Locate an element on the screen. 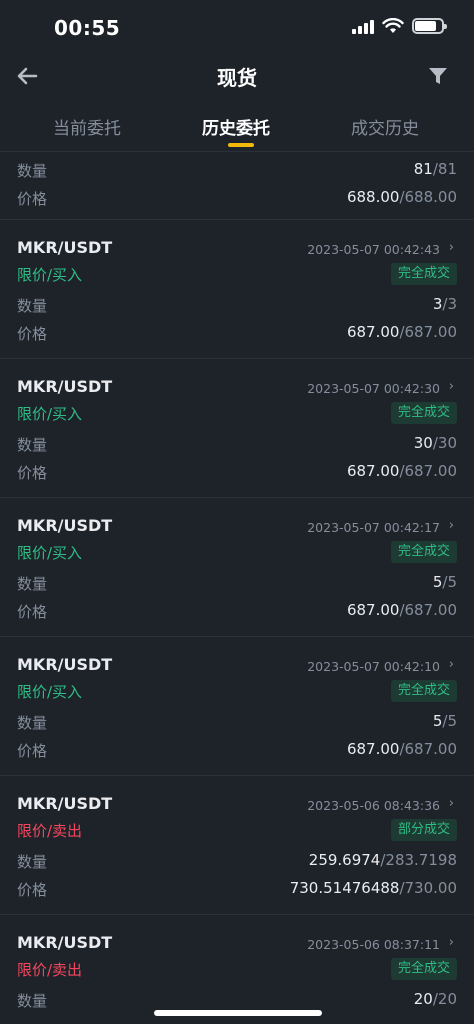 The image size is (474, 1024). qty-filled: 259.6974 is located at coordinates (344, 860).